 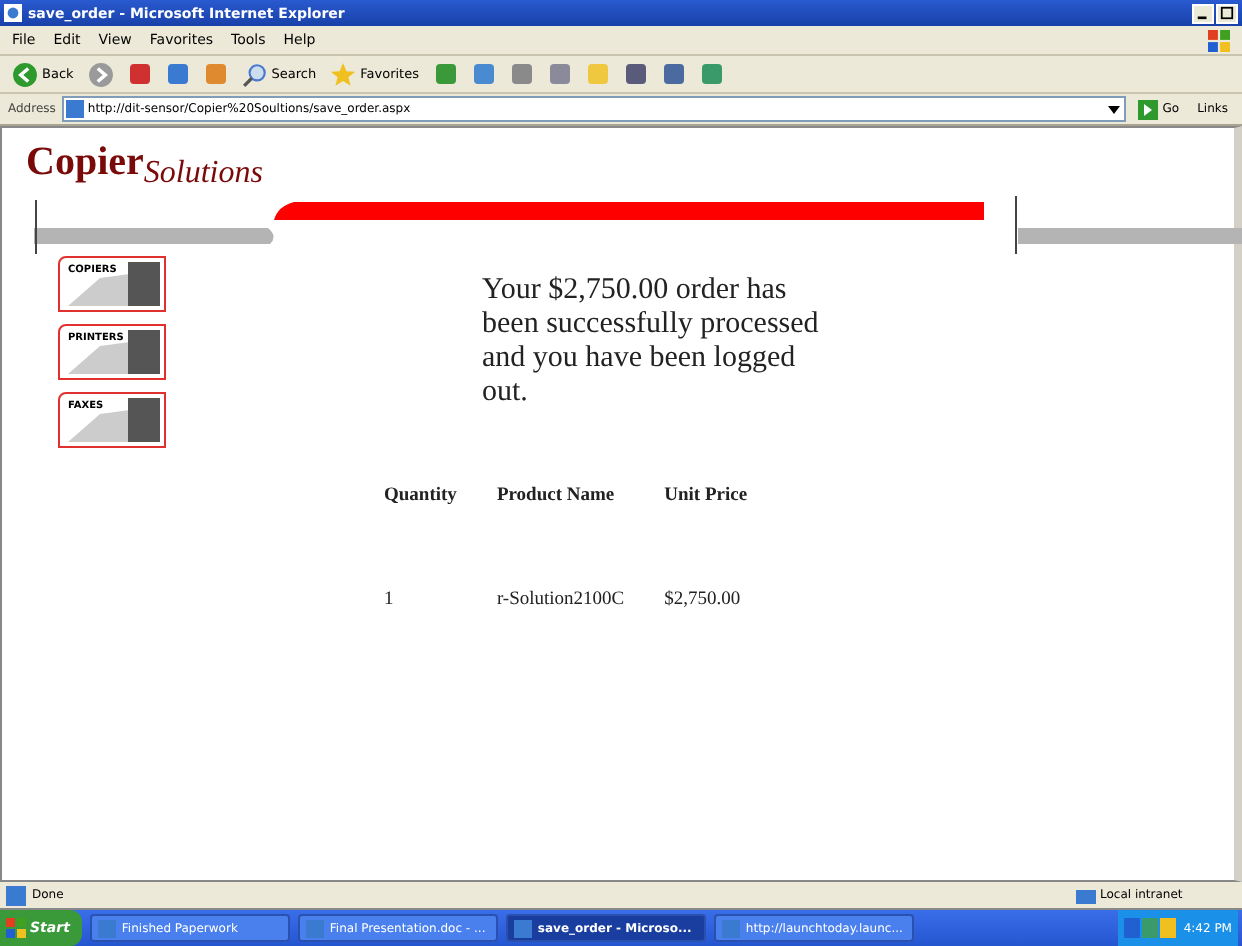 What do you see at coordinates (343, 74) in the screenshot?
I see `star-icon` at bounding box center [343, 74].